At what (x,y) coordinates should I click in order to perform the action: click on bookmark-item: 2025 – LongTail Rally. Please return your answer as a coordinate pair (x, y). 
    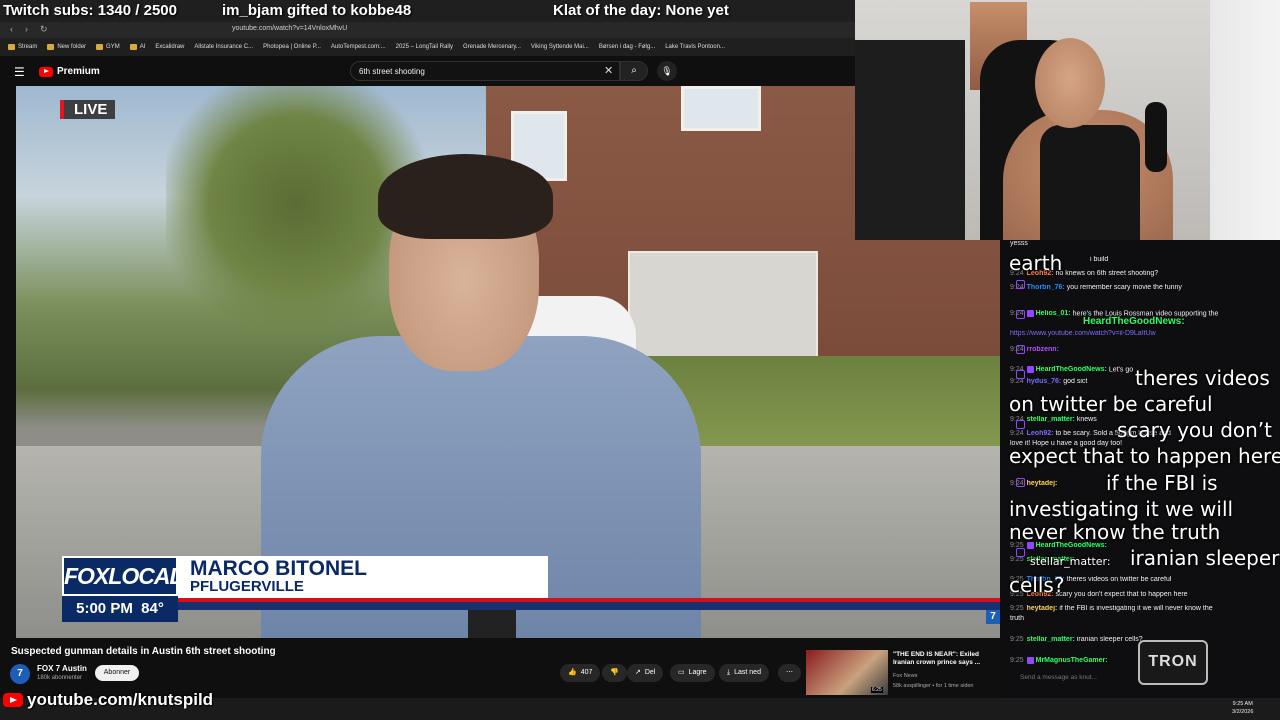
    Looking at the image, I should click on (424, 47).